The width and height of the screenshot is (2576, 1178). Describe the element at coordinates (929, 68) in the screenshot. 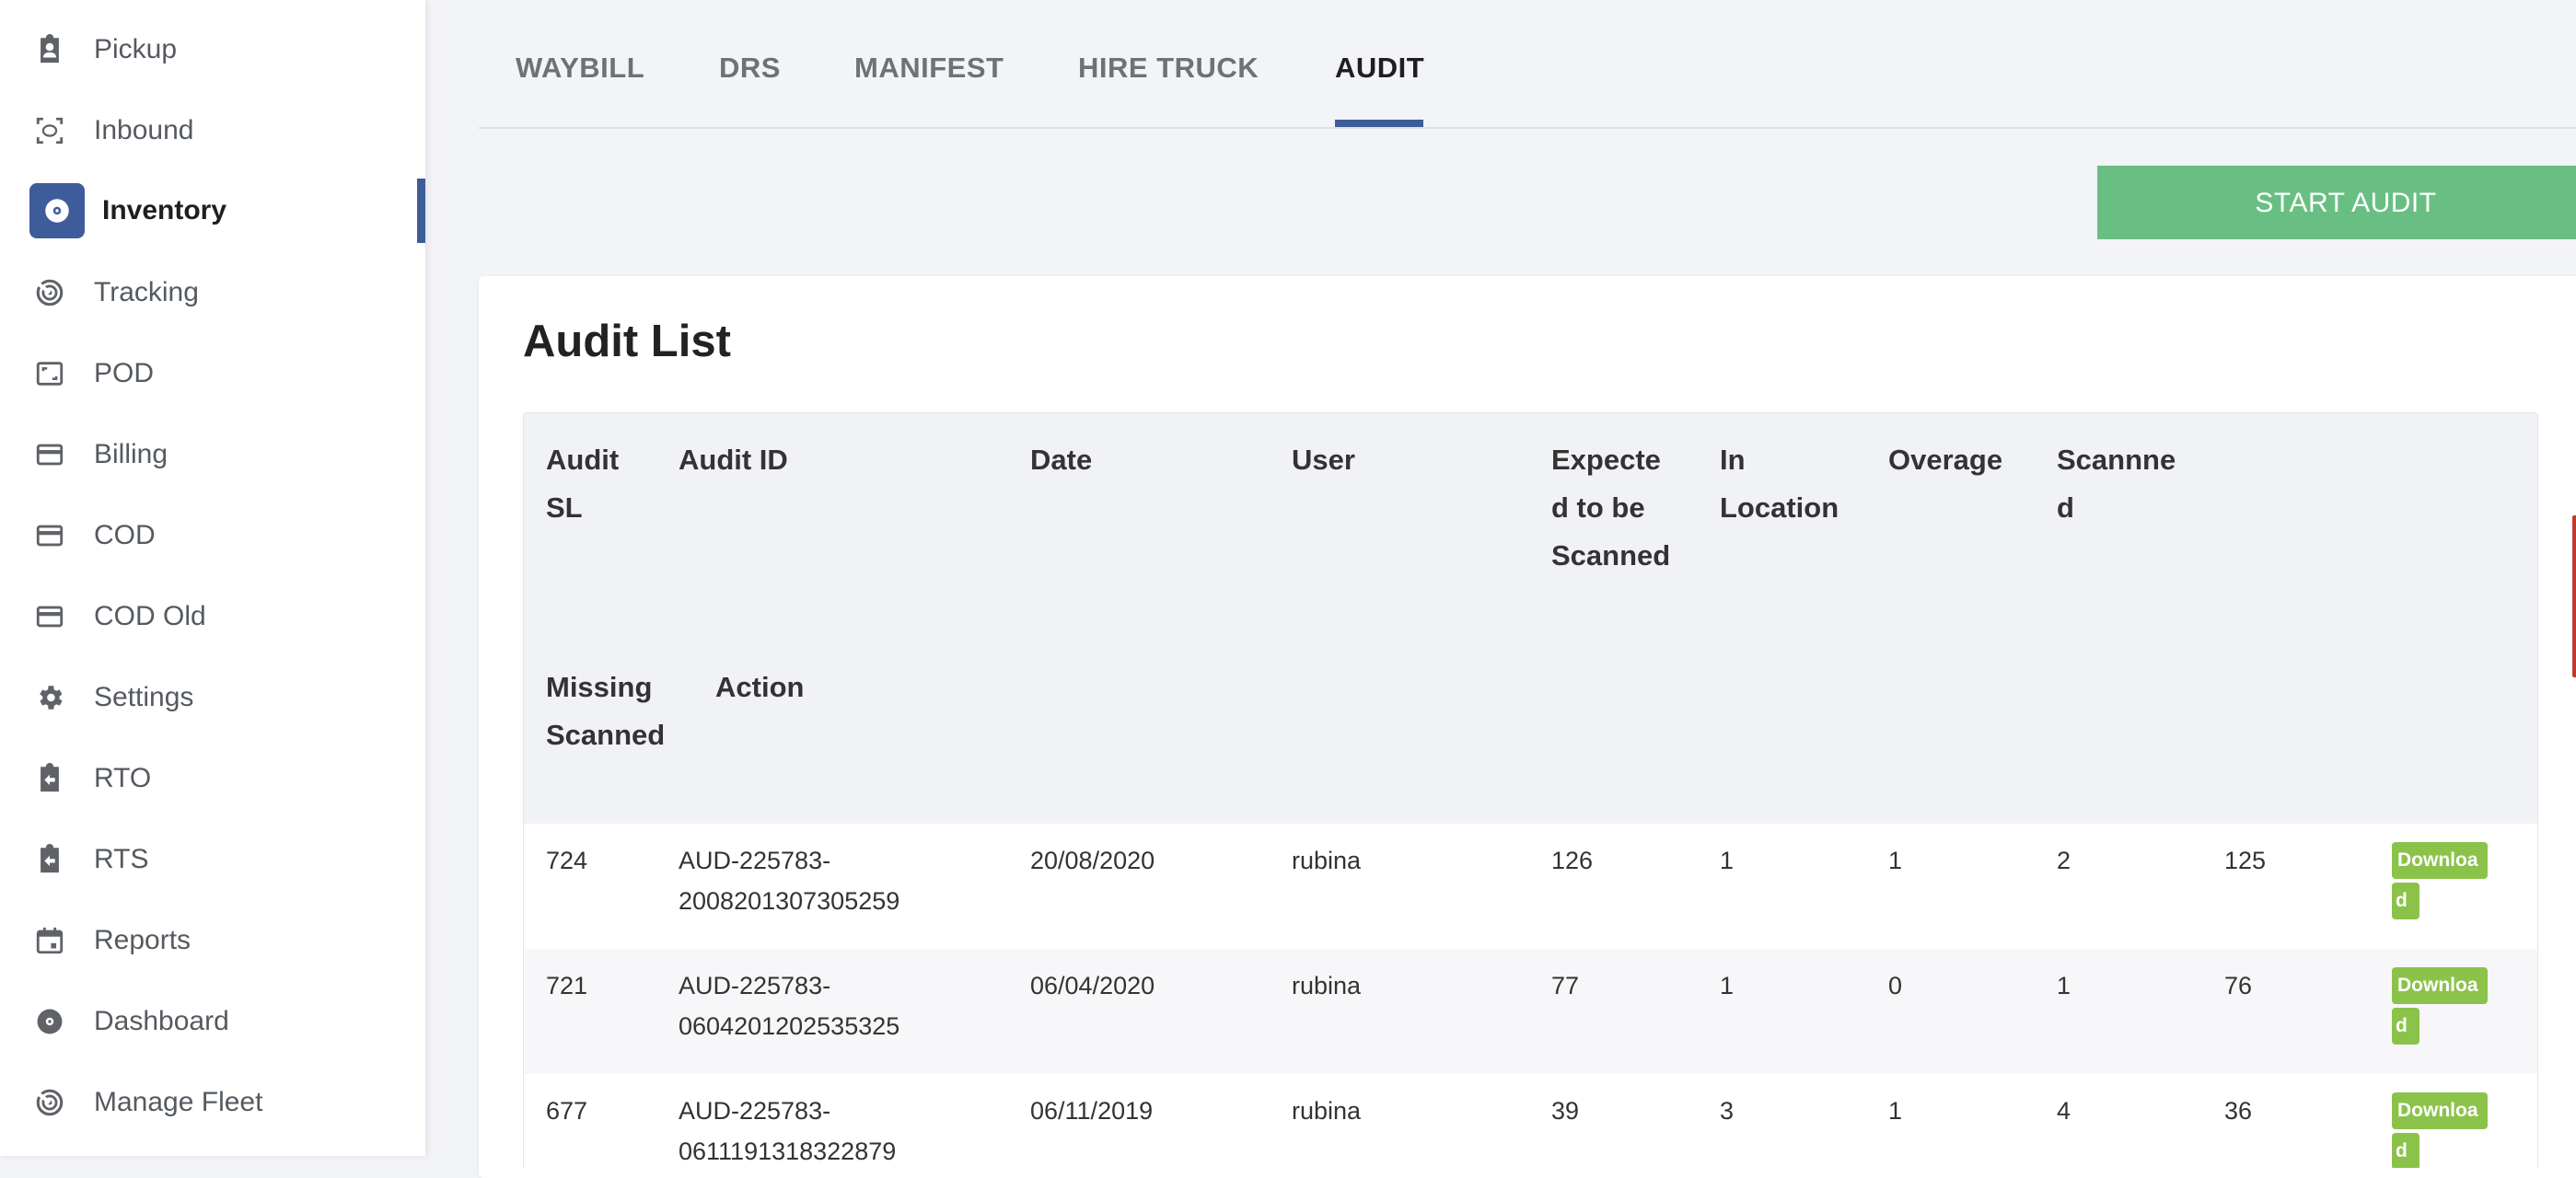

I see `tab-manifest: MANIFEST` at that location.